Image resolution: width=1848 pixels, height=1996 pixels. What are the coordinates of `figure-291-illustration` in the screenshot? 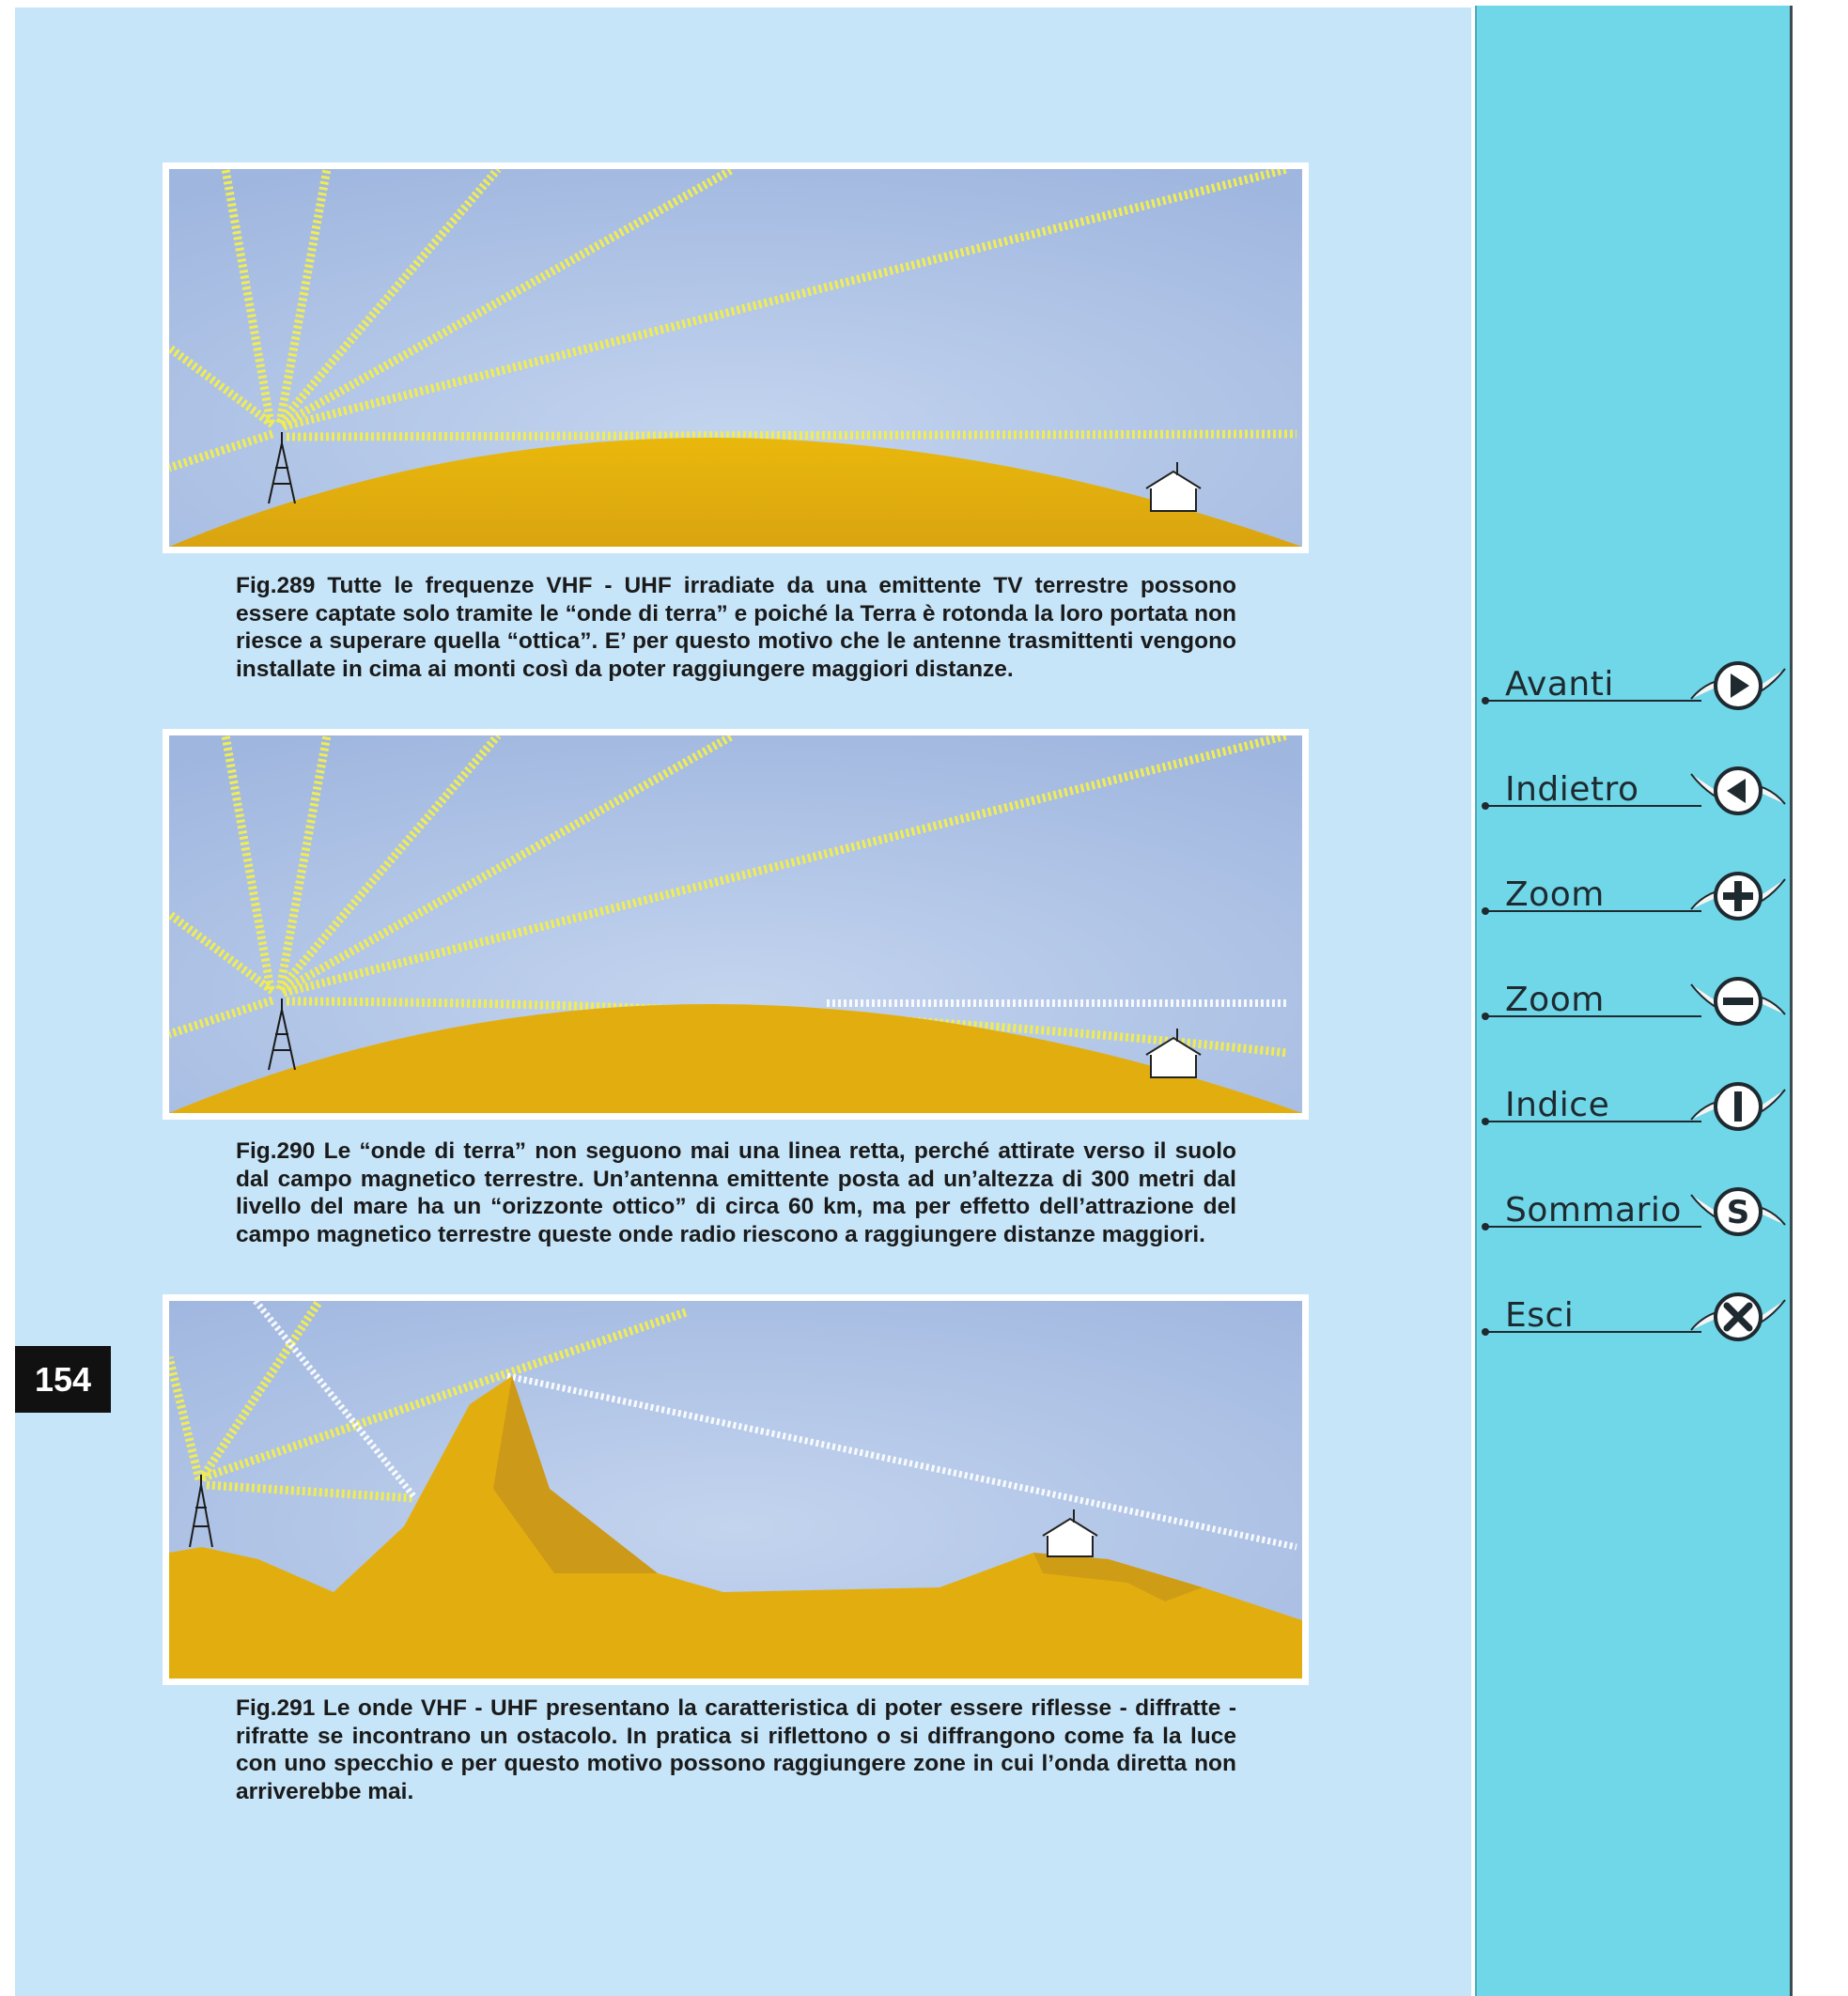 It's located at (735, 1490).